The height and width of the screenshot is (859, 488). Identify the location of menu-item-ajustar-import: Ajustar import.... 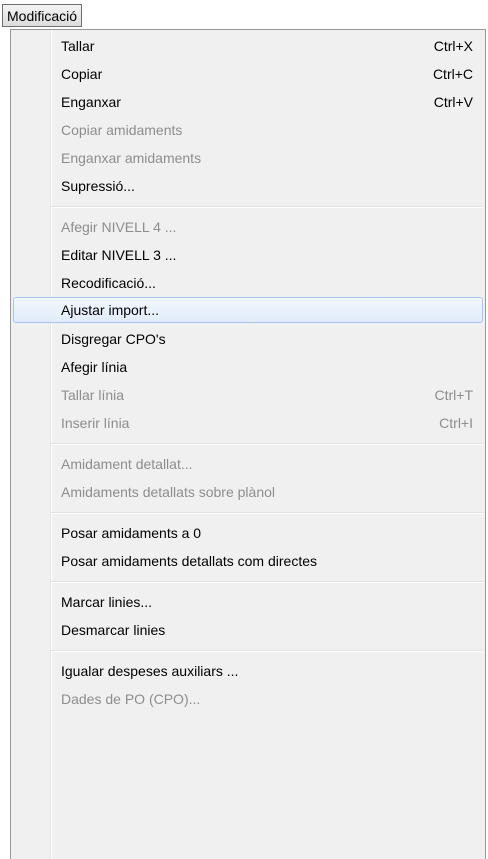
(248, 310).